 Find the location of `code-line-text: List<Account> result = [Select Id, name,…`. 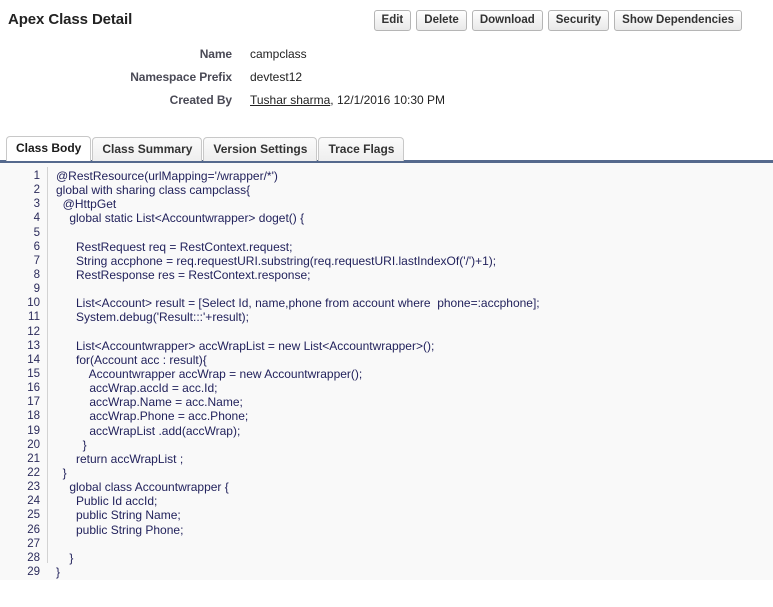

code-line-text: List<Account> result = [Select Id, name,… is located at coordinates (298, 303).